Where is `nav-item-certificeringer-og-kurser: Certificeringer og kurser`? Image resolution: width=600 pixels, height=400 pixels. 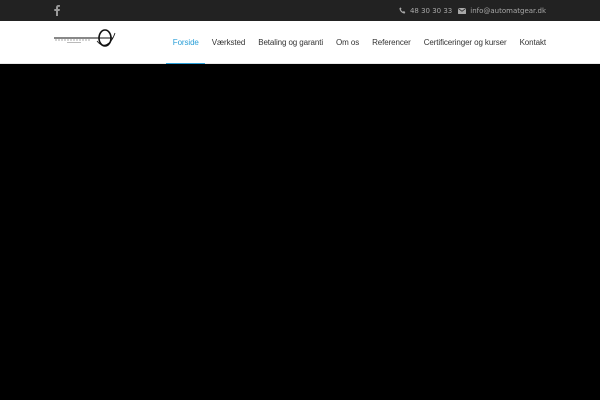
nav-item-certificeringer-og-kurser: Certificeringer og kurser is located at coordinates (465, 42).